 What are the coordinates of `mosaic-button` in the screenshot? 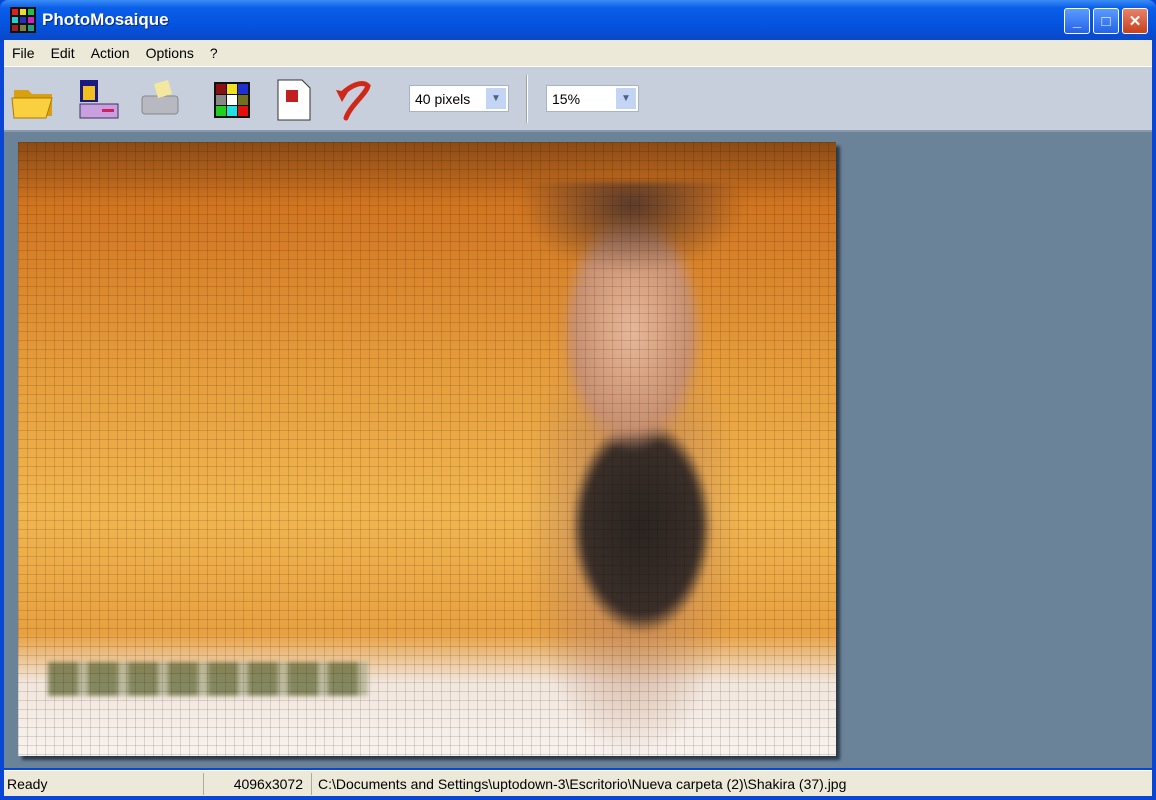 It's located at (232, 100).